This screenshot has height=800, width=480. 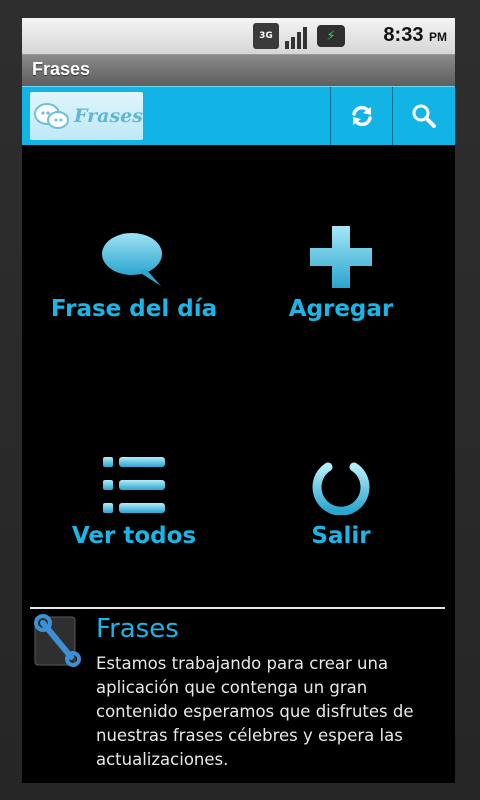 I want to click on status-icons: 3G ⚡, so click(x=299, y=36).